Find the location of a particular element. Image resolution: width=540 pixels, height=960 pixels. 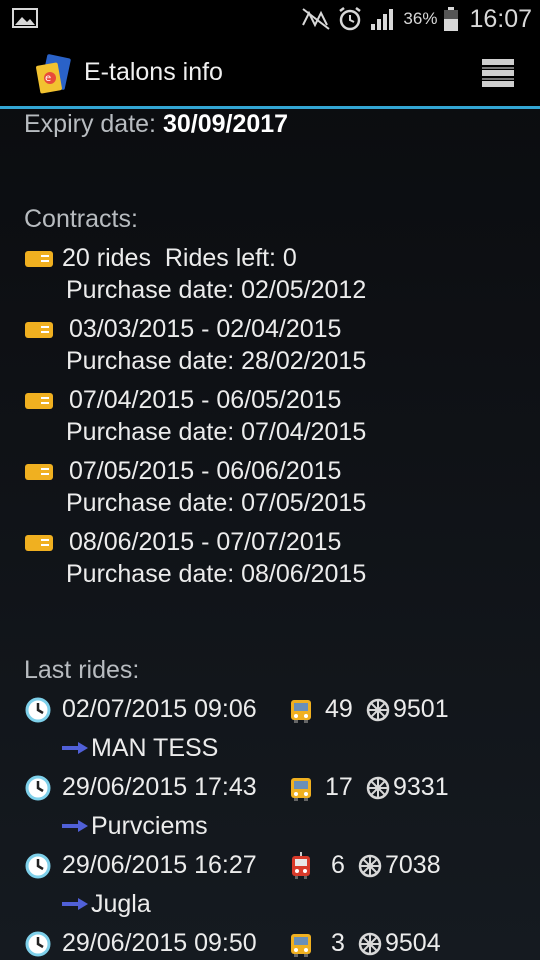

ride-datetime: 29/06/2015 17:43 is located at coordinates (159, 787).